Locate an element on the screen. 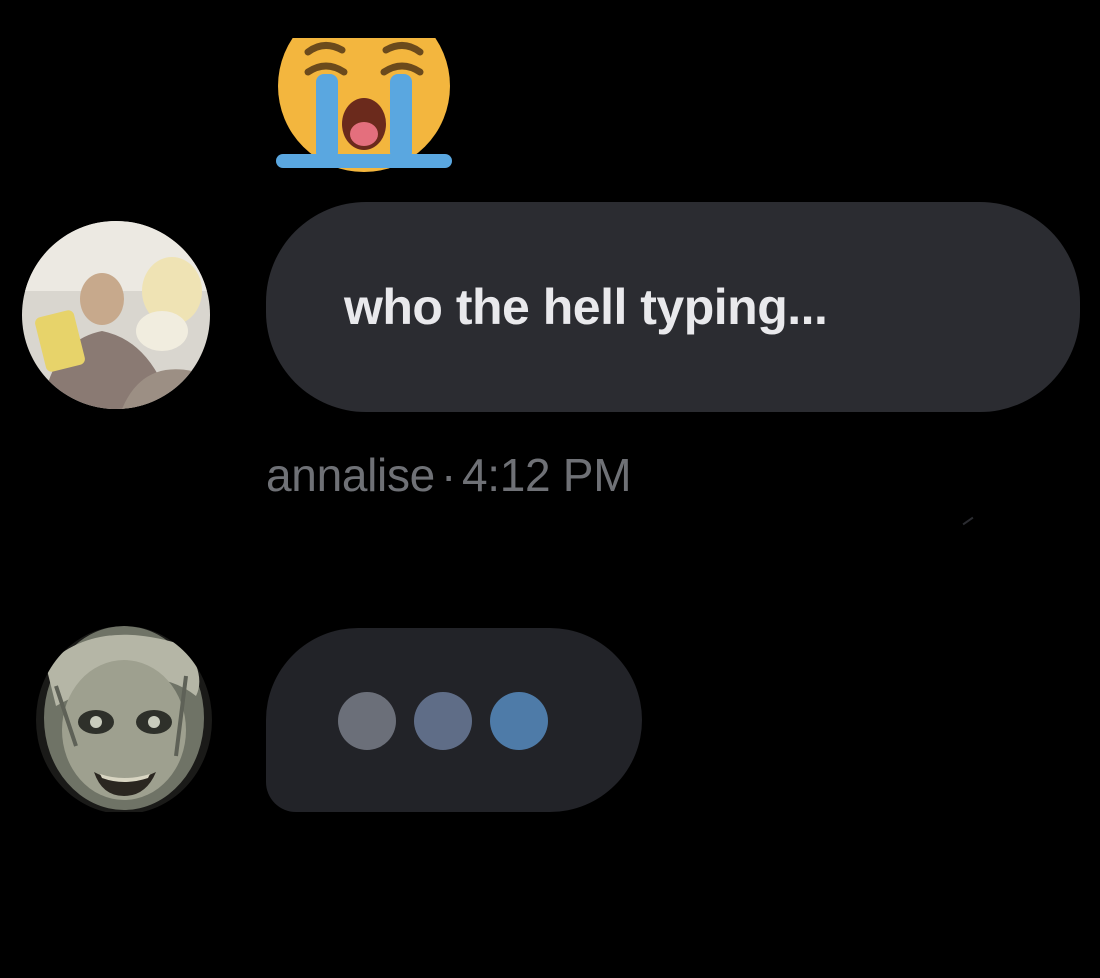  divider-mark is located at coordinates (968, 521).